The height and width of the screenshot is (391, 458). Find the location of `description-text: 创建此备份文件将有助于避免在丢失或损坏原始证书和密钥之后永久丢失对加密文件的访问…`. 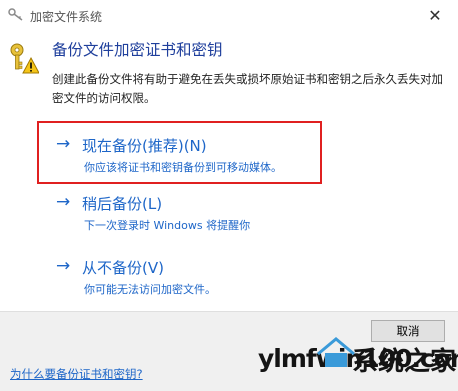

description-text: 创建此备份文件将有助于避免在丢失或损坏原始证书和密钥之后永久丢失对加密文件的访问… is located at coordinates (247, 88).